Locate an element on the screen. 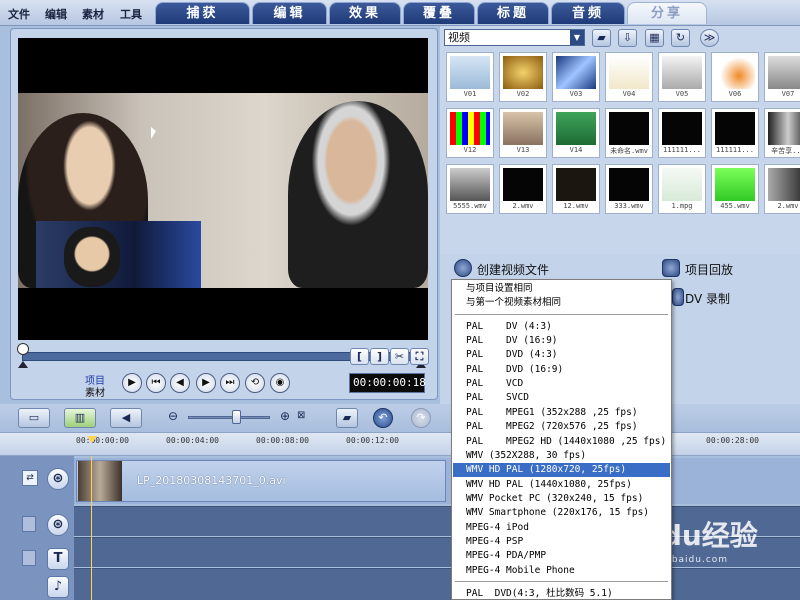 The height and width of the screenshot is (600, 800). enlarge-preview-button: ⛶ is located at coordinates (419, 356).